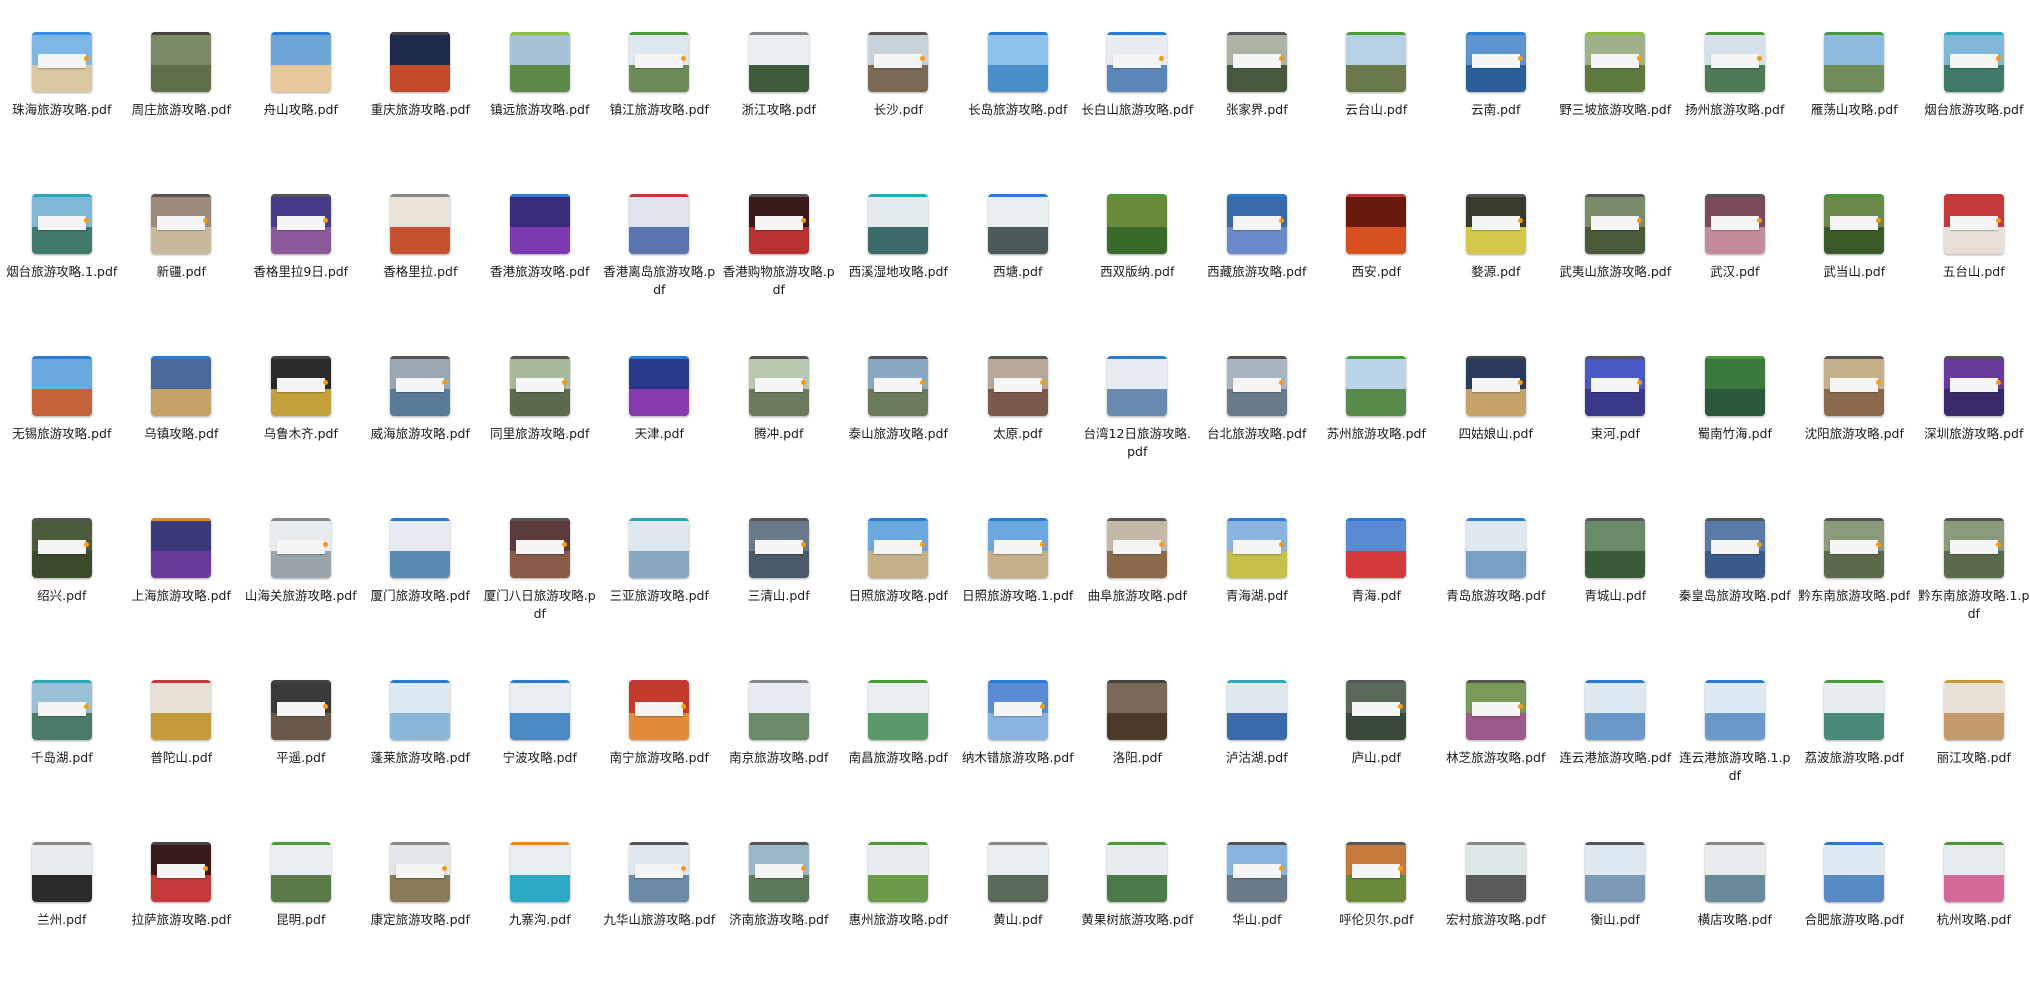 This screenshot has width=2030, height=1004. What do you see at coordinates (1972, 437) in the screenshot?
I see `file-item: 深圳旅游攻略.pdf` at bounding box center [1972, 437].